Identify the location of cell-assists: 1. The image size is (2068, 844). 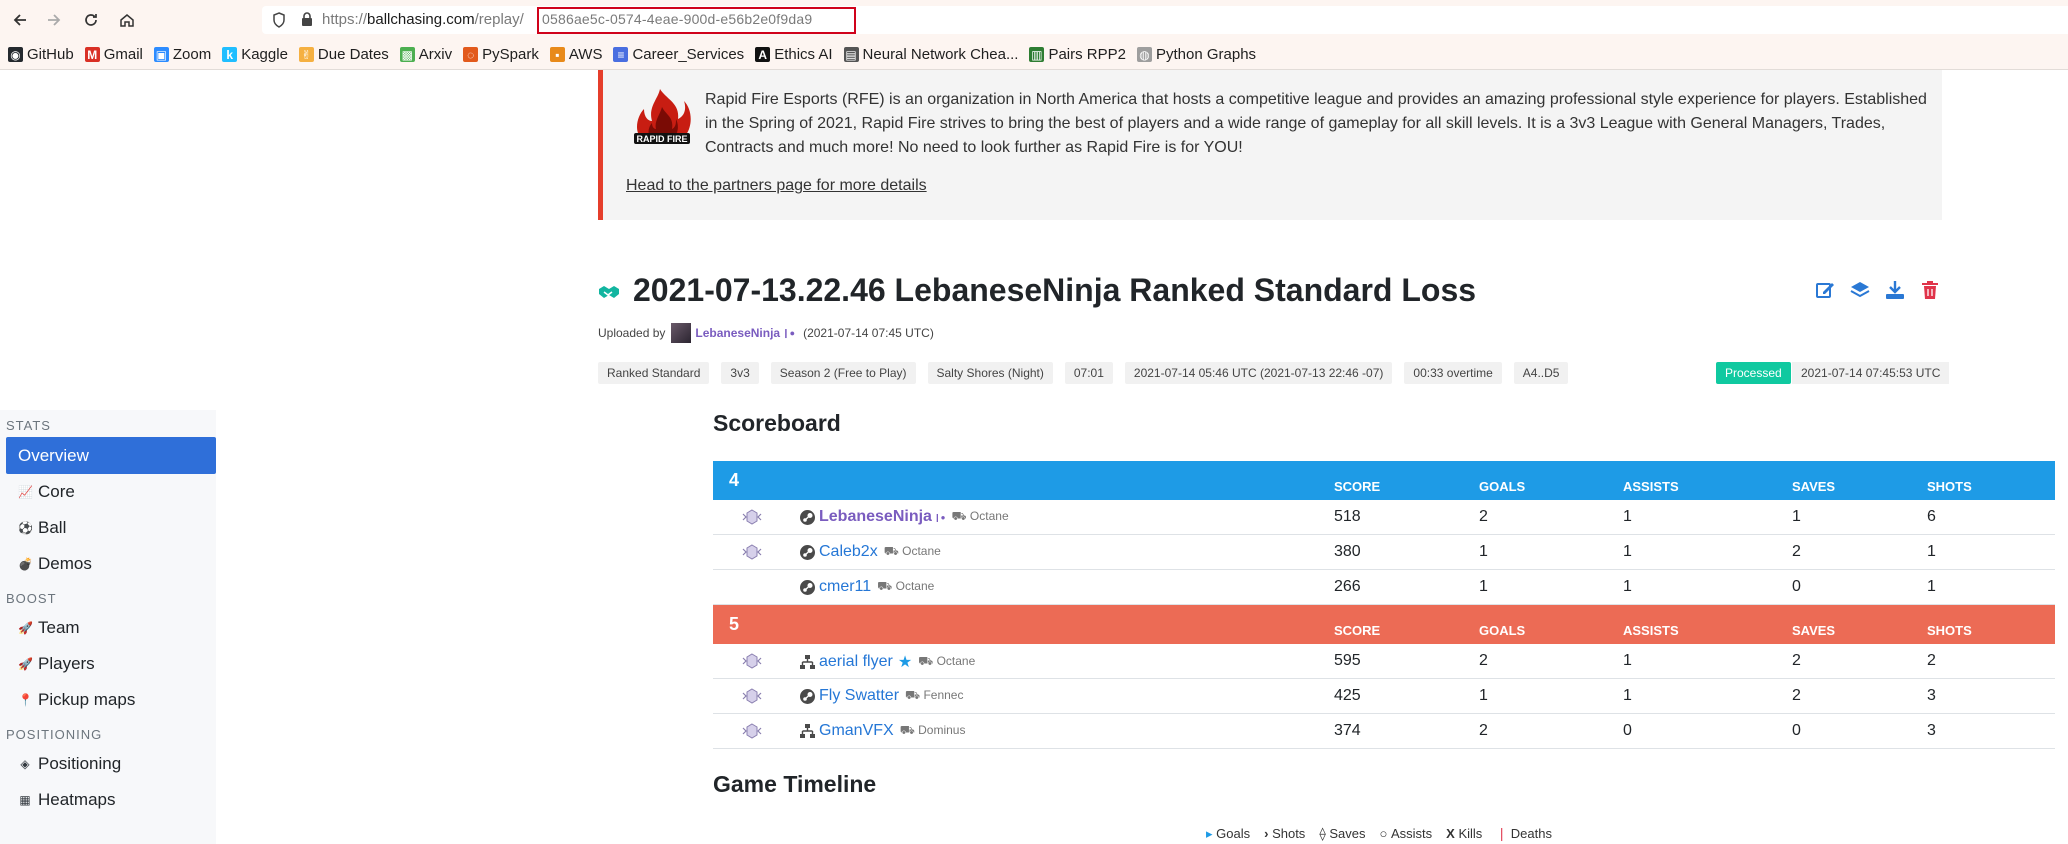
(1627, 551).